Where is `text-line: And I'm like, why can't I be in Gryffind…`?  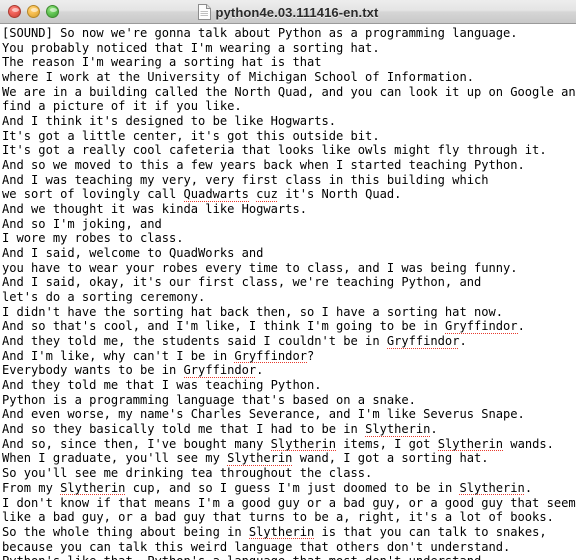
text-line: And I'm like, why can't I be in Gryffind… is located at coordinates (158, 356).